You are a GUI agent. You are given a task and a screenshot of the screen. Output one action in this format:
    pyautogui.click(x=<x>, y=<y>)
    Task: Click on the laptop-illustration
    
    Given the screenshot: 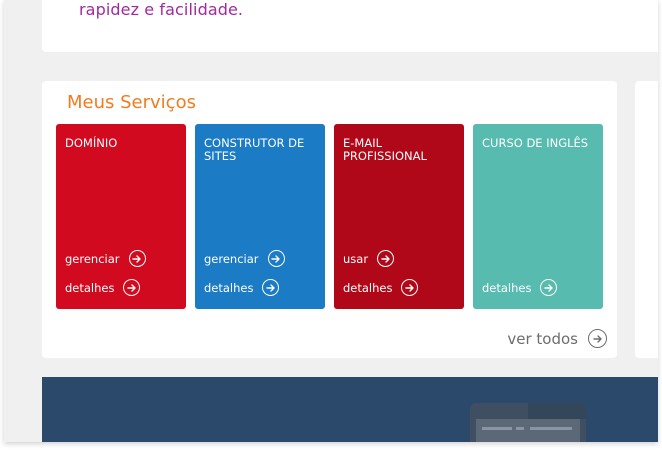 What is the action you would take?
    pyautogui.click(x=528, y=422)
    